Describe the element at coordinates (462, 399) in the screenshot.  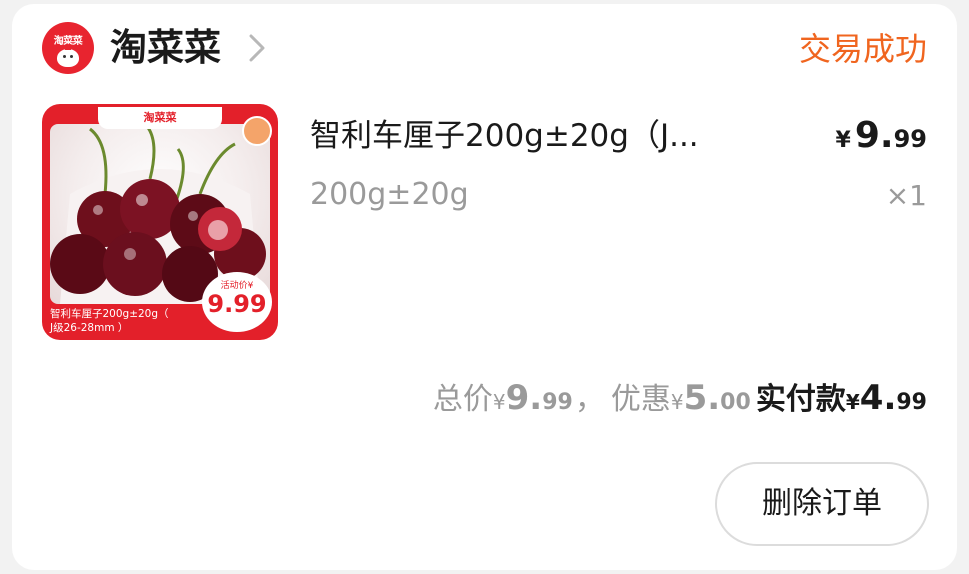
I see `total-label: 总价` at that location.